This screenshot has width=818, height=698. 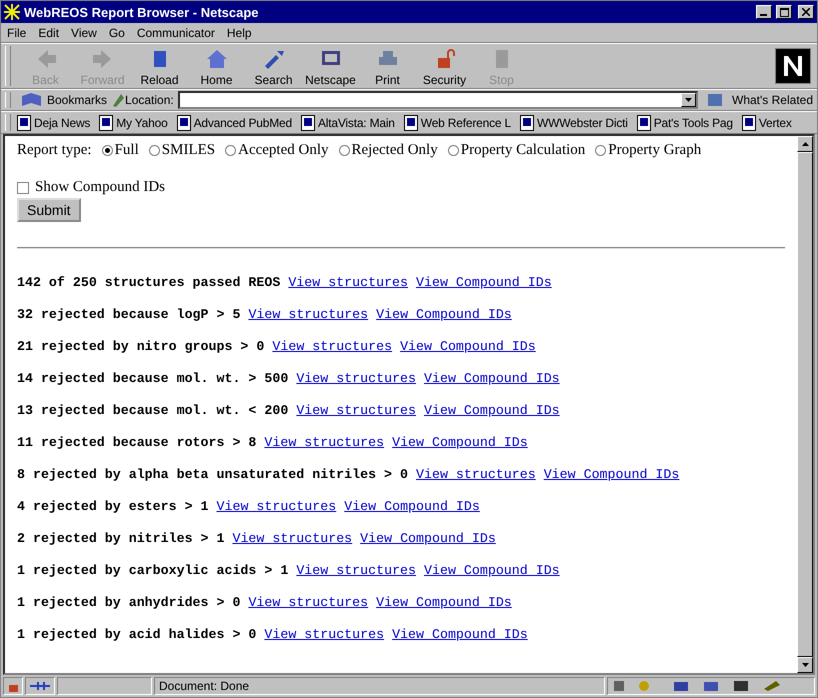 I want to click on toolbar-button: Reload, so click(x=159, y=66).